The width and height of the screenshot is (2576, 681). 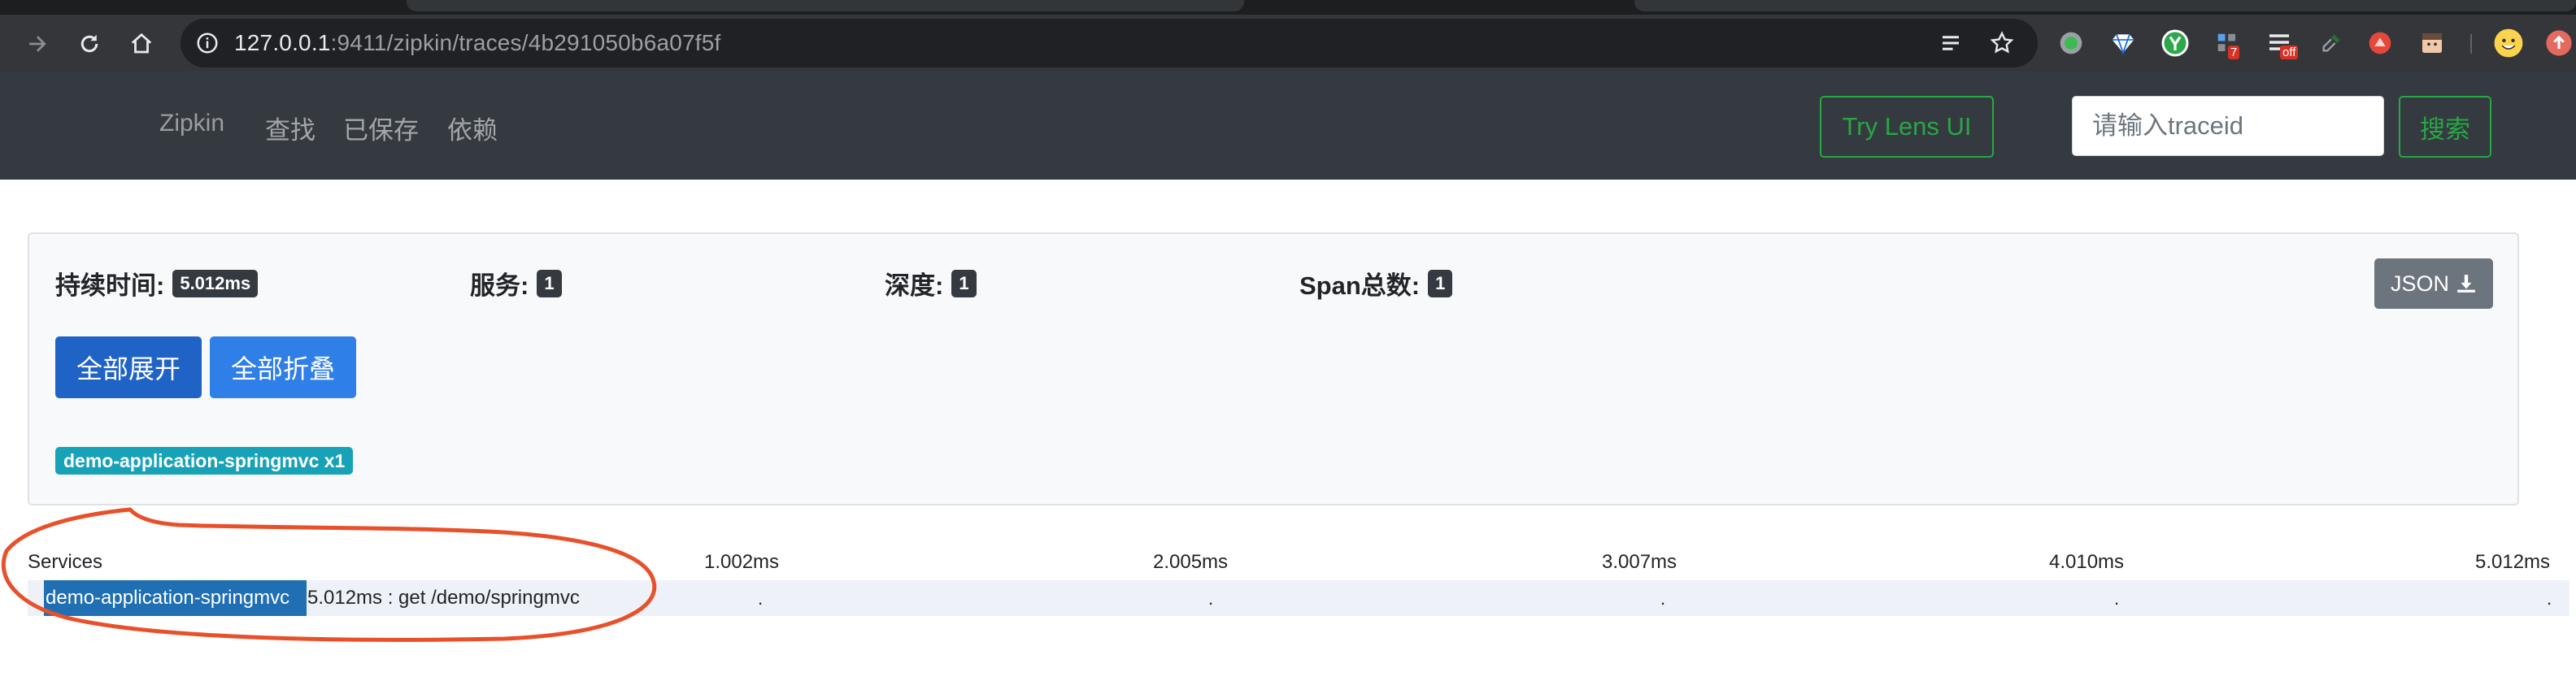 I want to click on home-button, so click(x=142, y=44).